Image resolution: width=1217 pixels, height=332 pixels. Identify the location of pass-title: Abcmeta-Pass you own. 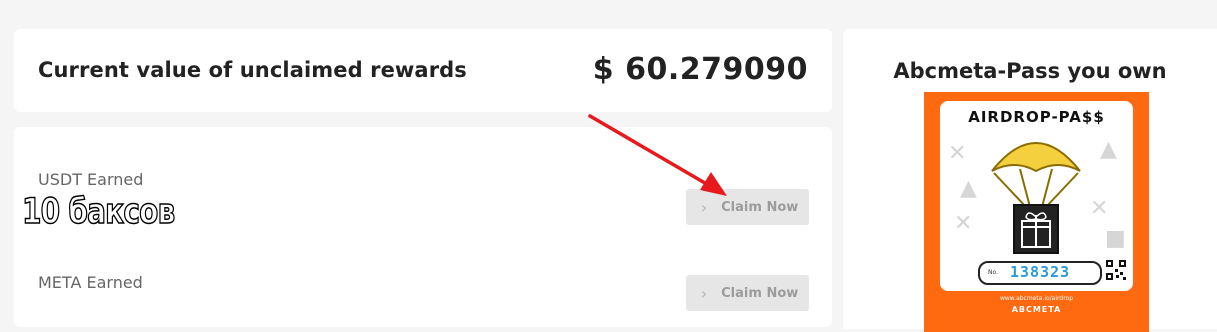
(1030, 71).